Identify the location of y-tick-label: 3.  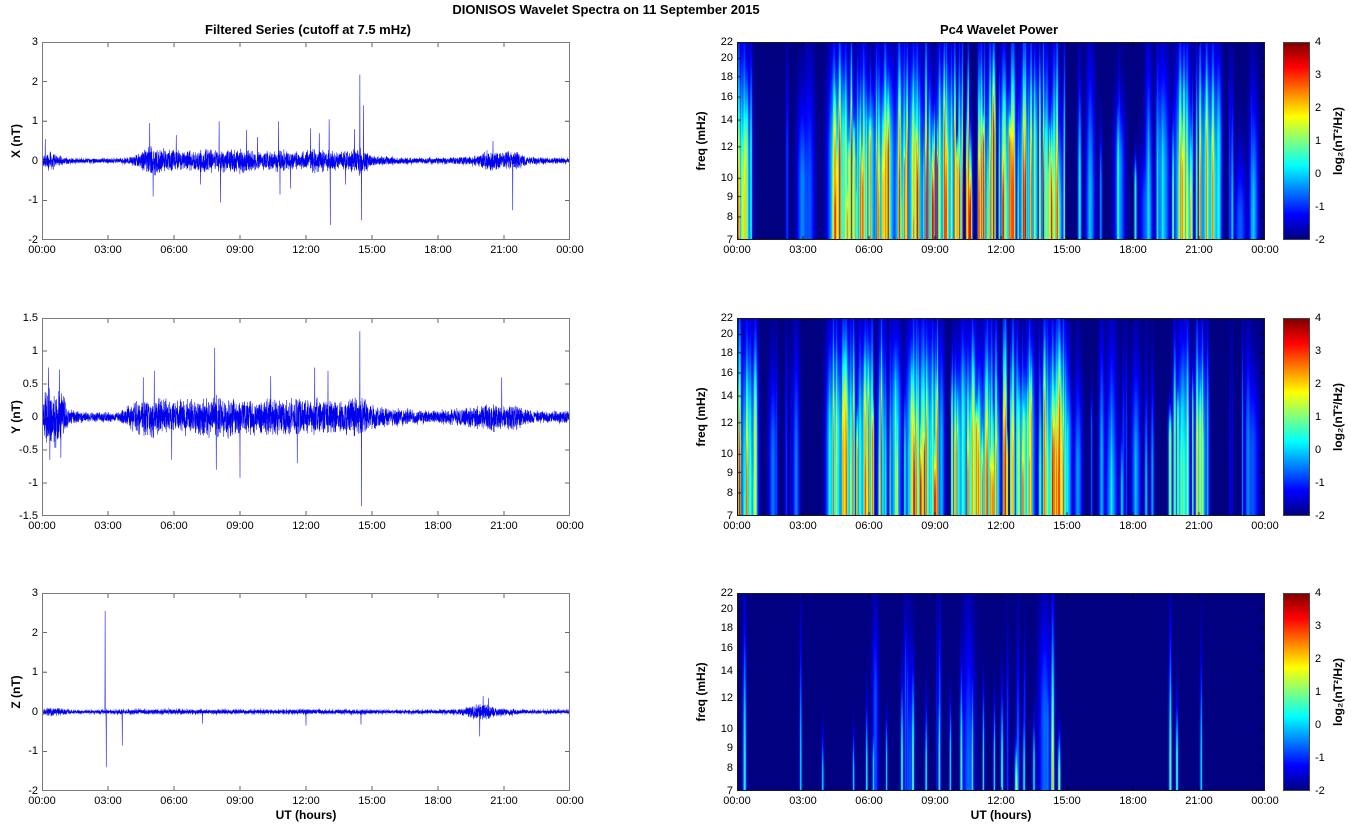
(34, 42).